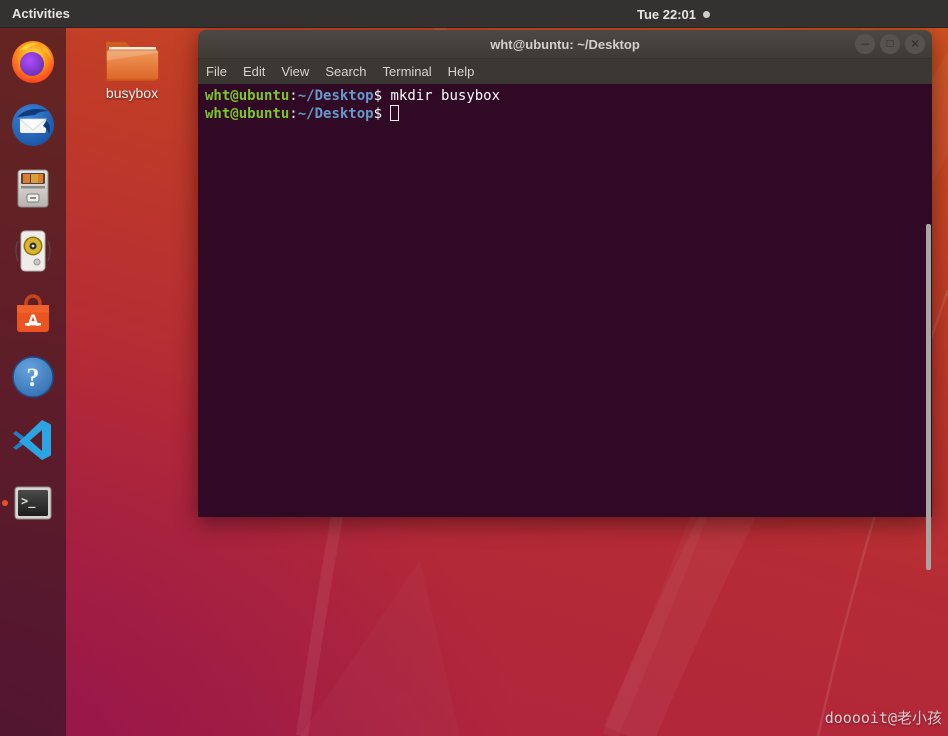 The width and height of the screenshot is (948, 736). Describe the element at coordinates (132, 60) in the screenshot. I see `folder-icon` at that location.